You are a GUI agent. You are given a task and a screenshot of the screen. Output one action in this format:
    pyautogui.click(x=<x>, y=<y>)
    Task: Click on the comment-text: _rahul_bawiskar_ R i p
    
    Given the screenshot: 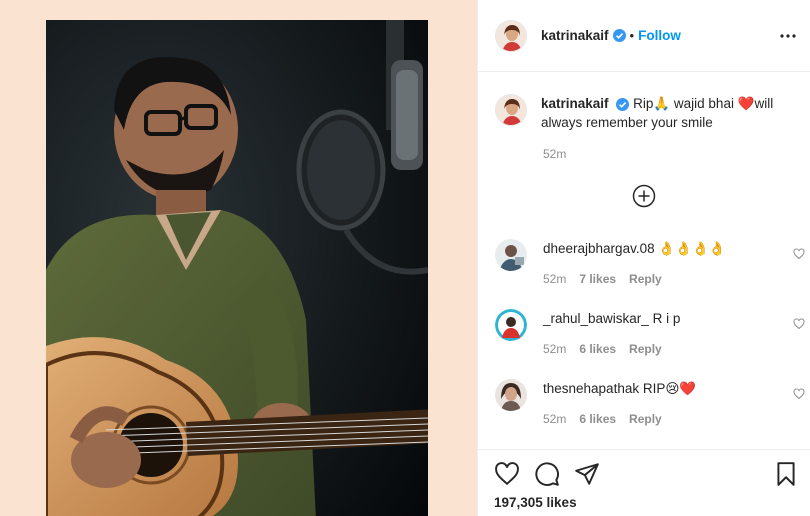 What is the action you would take?
    pyautogui.click(x=611, y=319)
    